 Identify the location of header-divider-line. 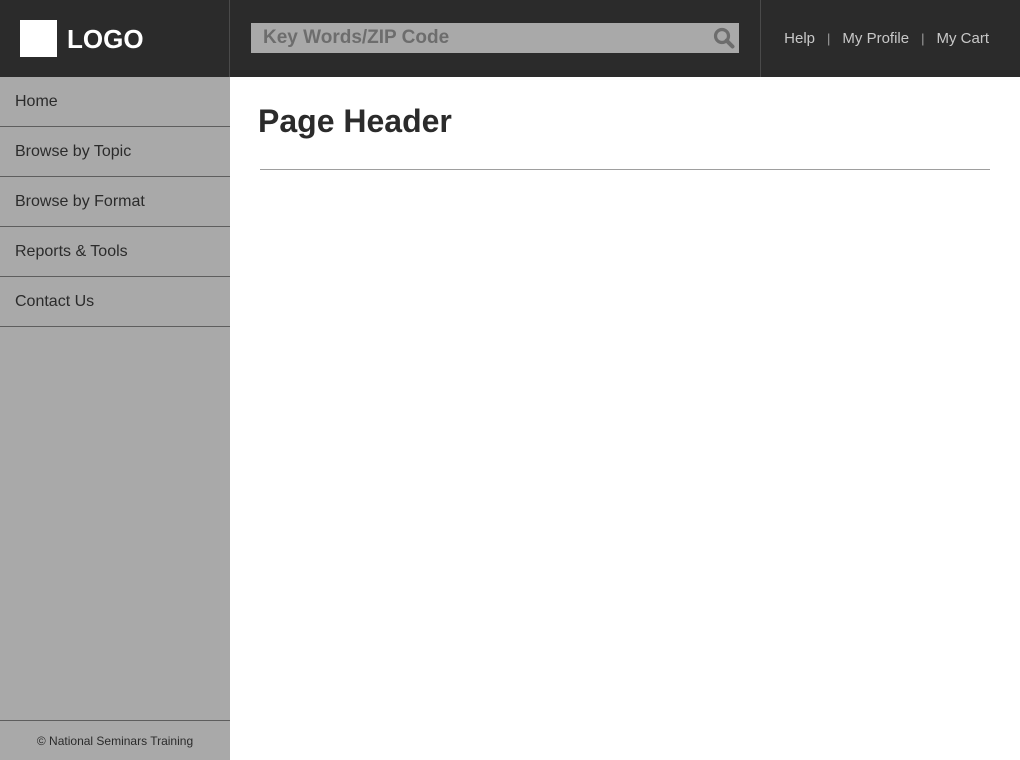
(625, 169).